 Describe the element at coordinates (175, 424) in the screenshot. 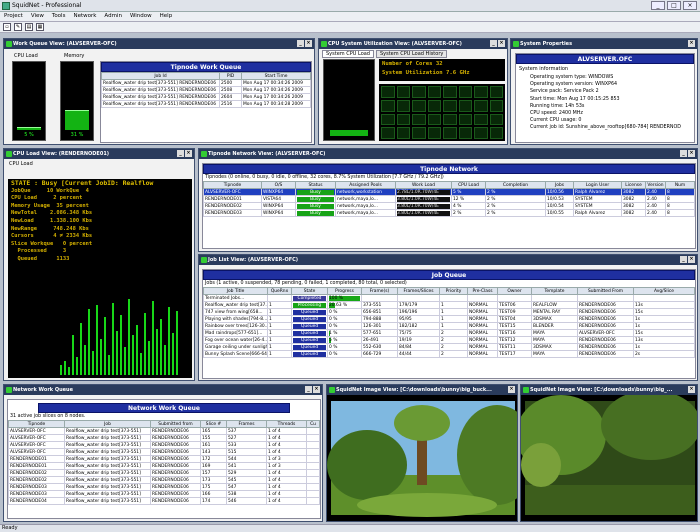

I see `column-header: Submitted from` at that location.